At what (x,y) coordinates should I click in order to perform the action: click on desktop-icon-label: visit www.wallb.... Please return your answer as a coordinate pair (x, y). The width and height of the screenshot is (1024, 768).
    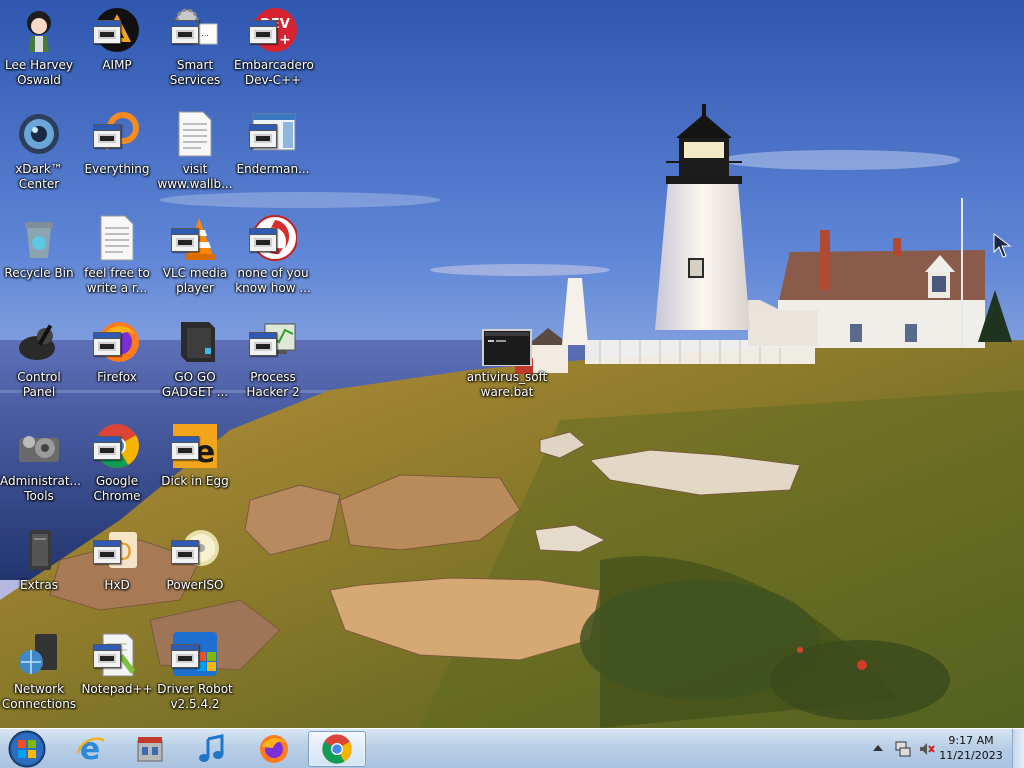
    Looking at the image, I should click on (195, 176).